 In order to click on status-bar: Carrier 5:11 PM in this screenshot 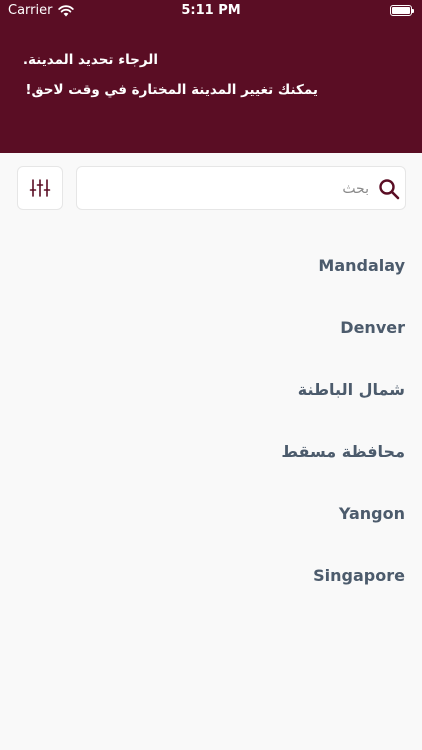, I will do `click(211, 11)`.